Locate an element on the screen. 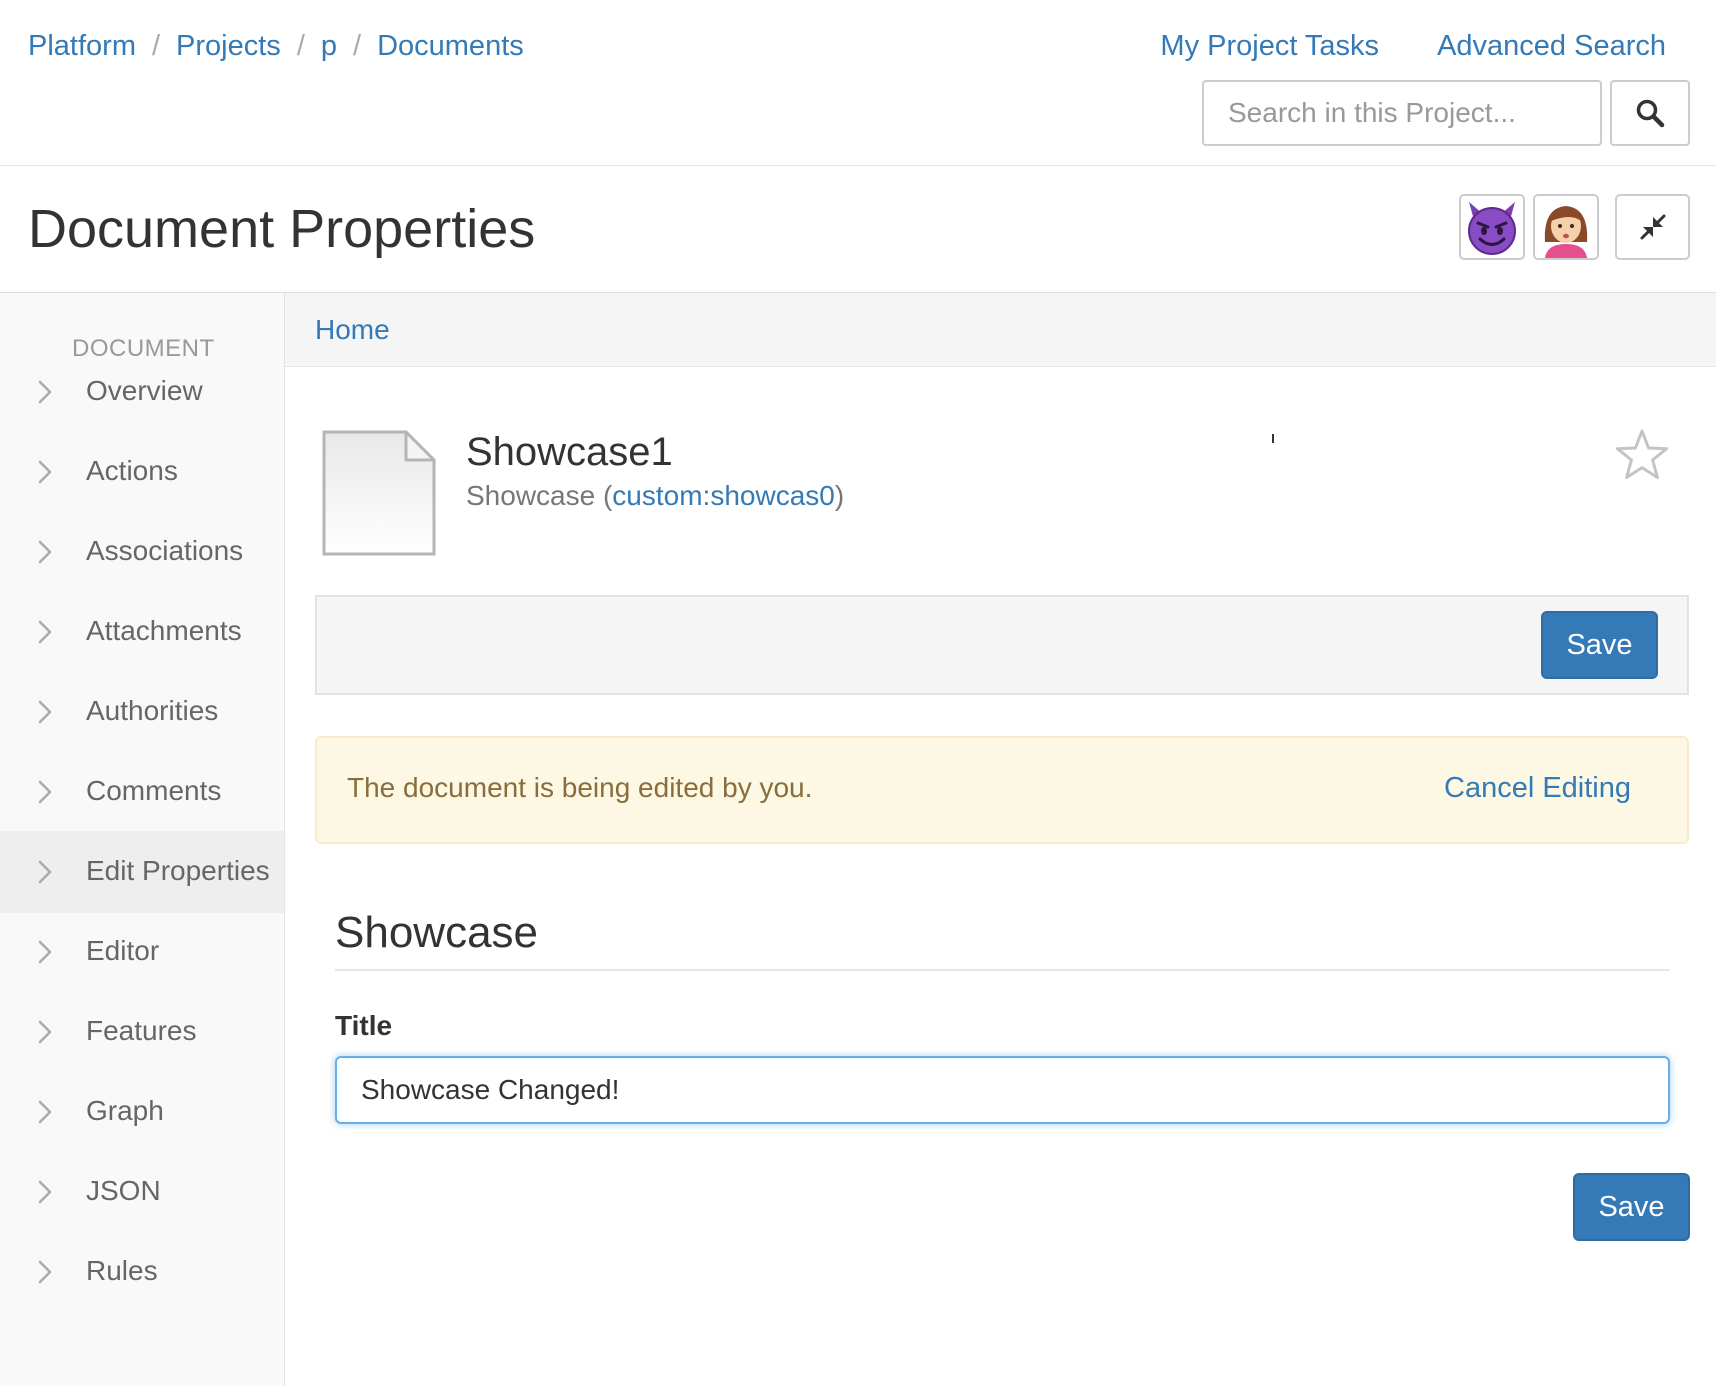  sidebar-item-label: Associations is located at coordinates (165, 550).